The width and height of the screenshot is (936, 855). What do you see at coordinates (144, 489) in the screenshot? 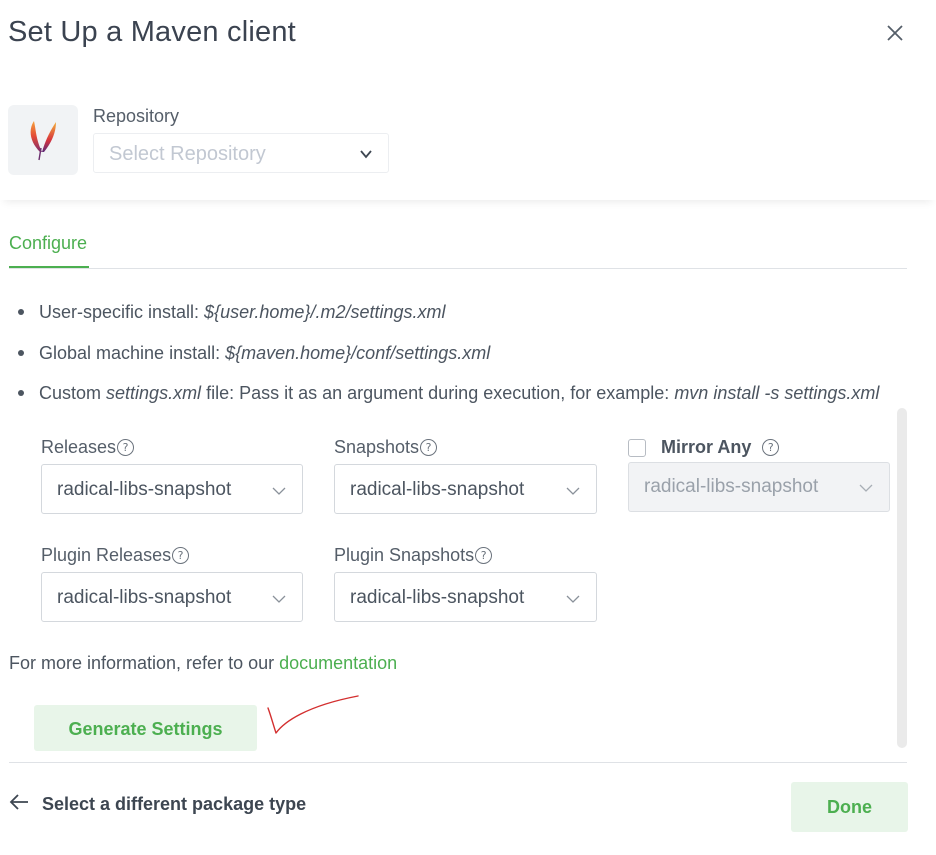
I see `releases-value: radical-libs-snapshot` at bounding box center [144, 489].